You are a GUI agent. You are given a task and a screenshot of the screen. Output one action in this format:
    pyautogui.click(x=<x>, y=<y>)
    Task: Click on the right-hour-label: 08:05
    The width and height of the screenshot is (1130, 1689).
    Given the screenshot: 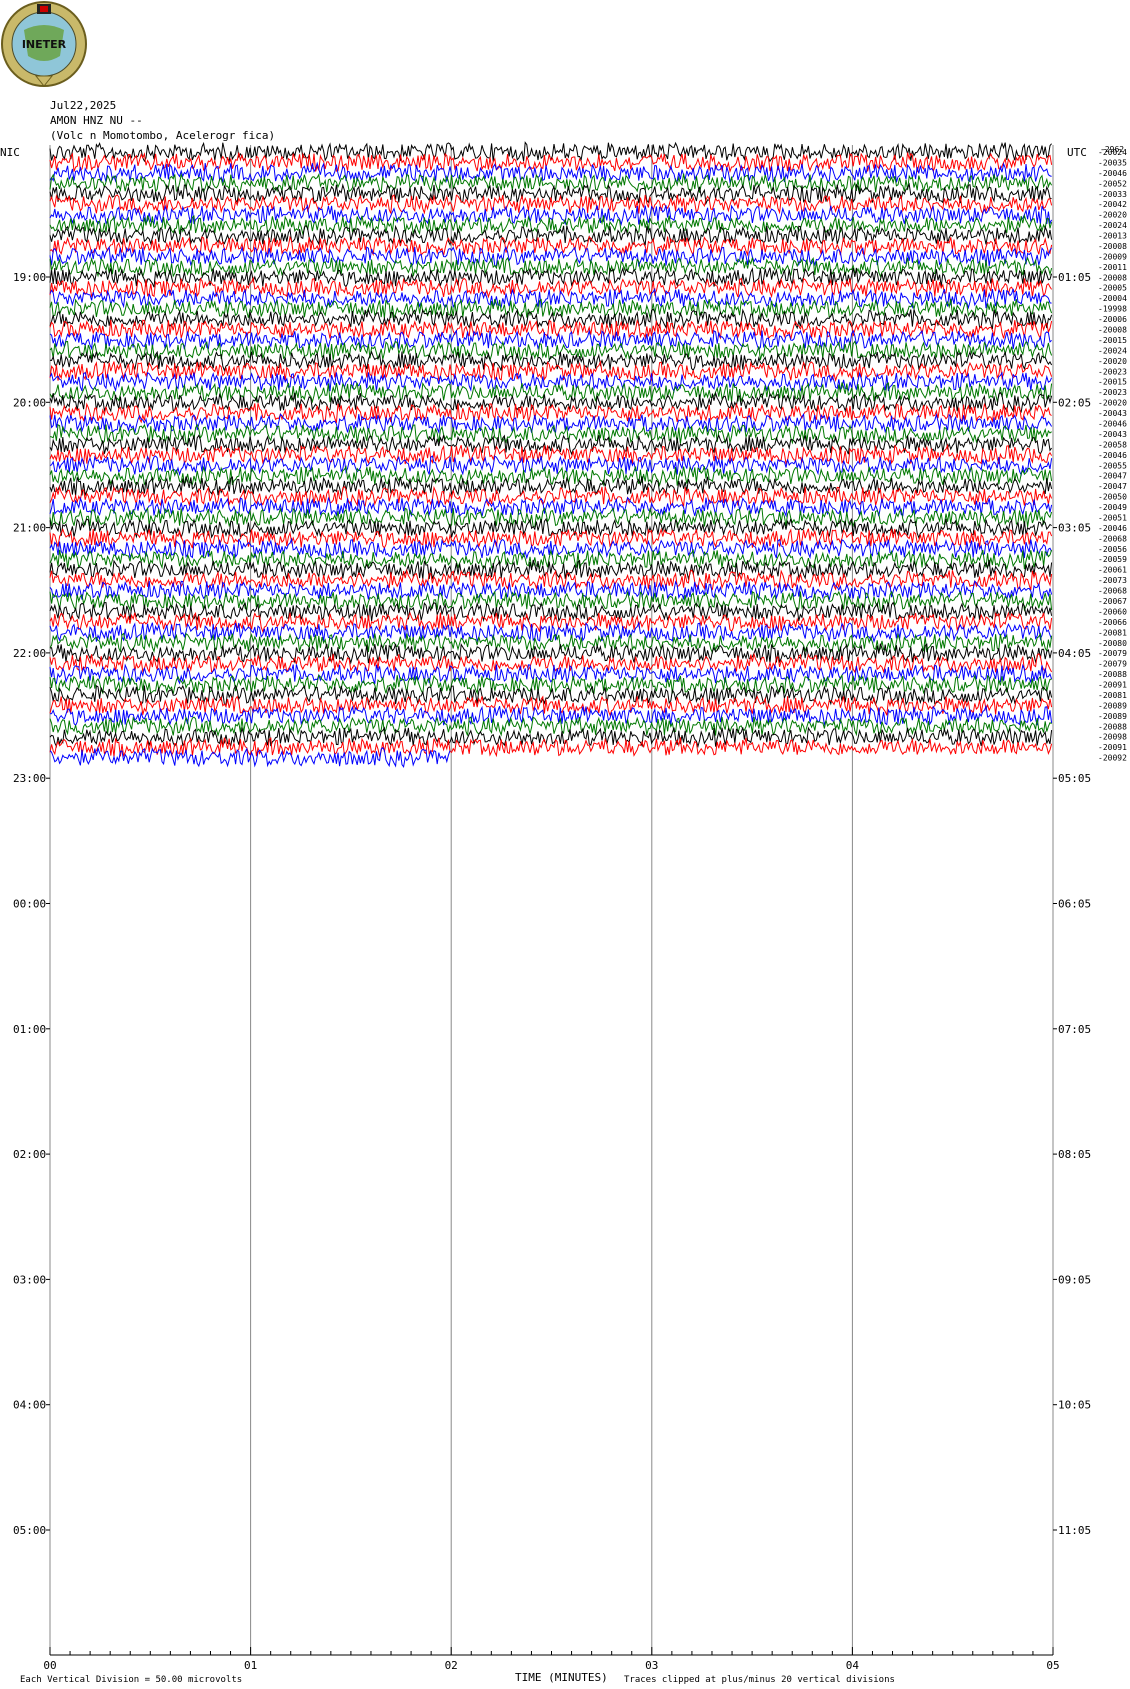 What is the action you would take?
    pyautogui.click(x=1074, y=1154)
    